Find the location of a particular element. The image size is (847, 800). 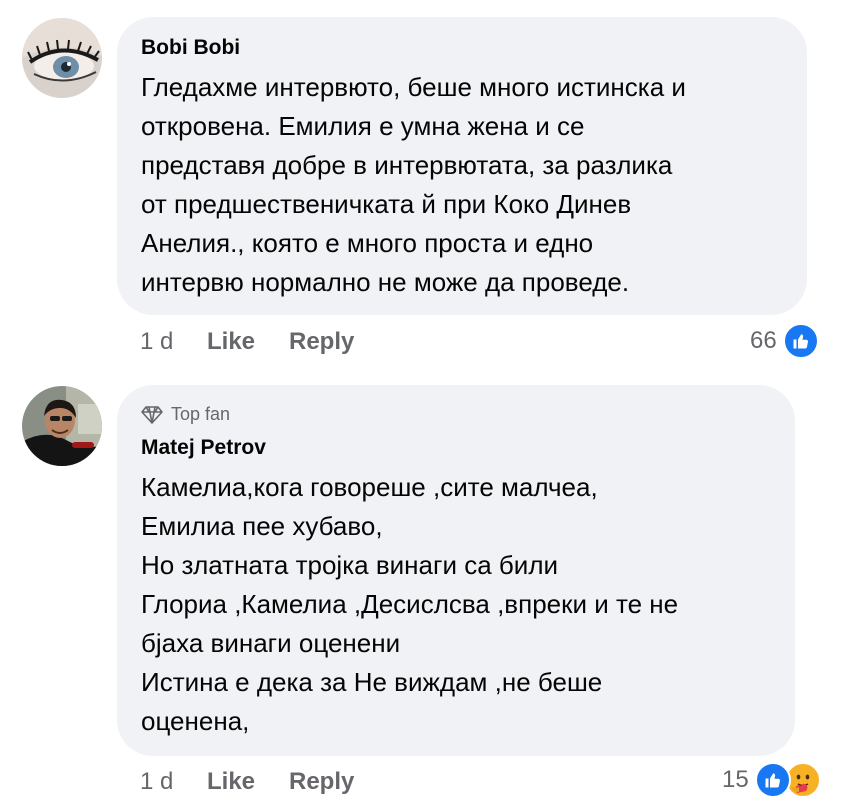

comment-text-line: Истина е дека за Не виждам ,не беше is located at coordinates (372, 682).